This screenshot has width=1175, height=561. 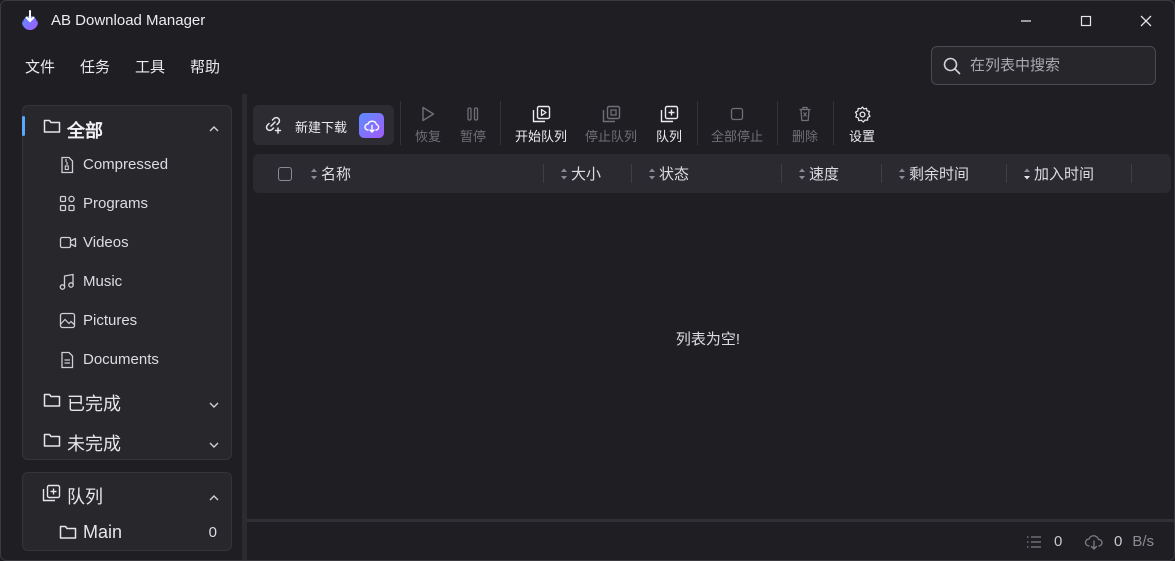 What do you see at coordinates (669, 125) in the screenshot?
I see `queue-button: 队列` at bounding box center [669, 125].